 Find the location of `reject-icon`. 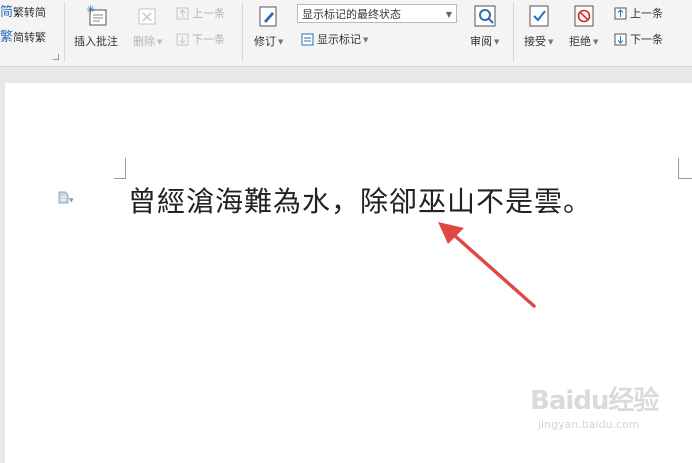

reject-icon is located at coordinates (584, 16).